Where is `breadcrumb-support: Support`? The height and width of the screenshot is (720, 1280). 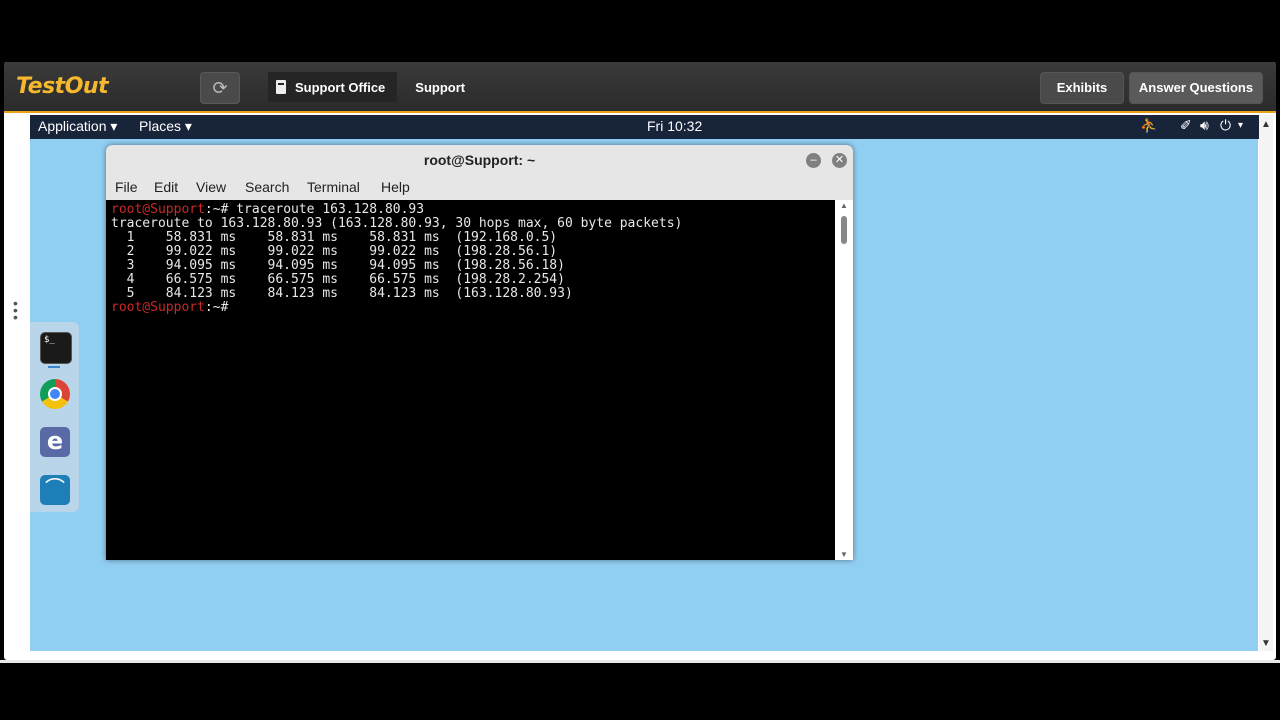
breadcrumb-support: Support is located at coordinates (437, 87).